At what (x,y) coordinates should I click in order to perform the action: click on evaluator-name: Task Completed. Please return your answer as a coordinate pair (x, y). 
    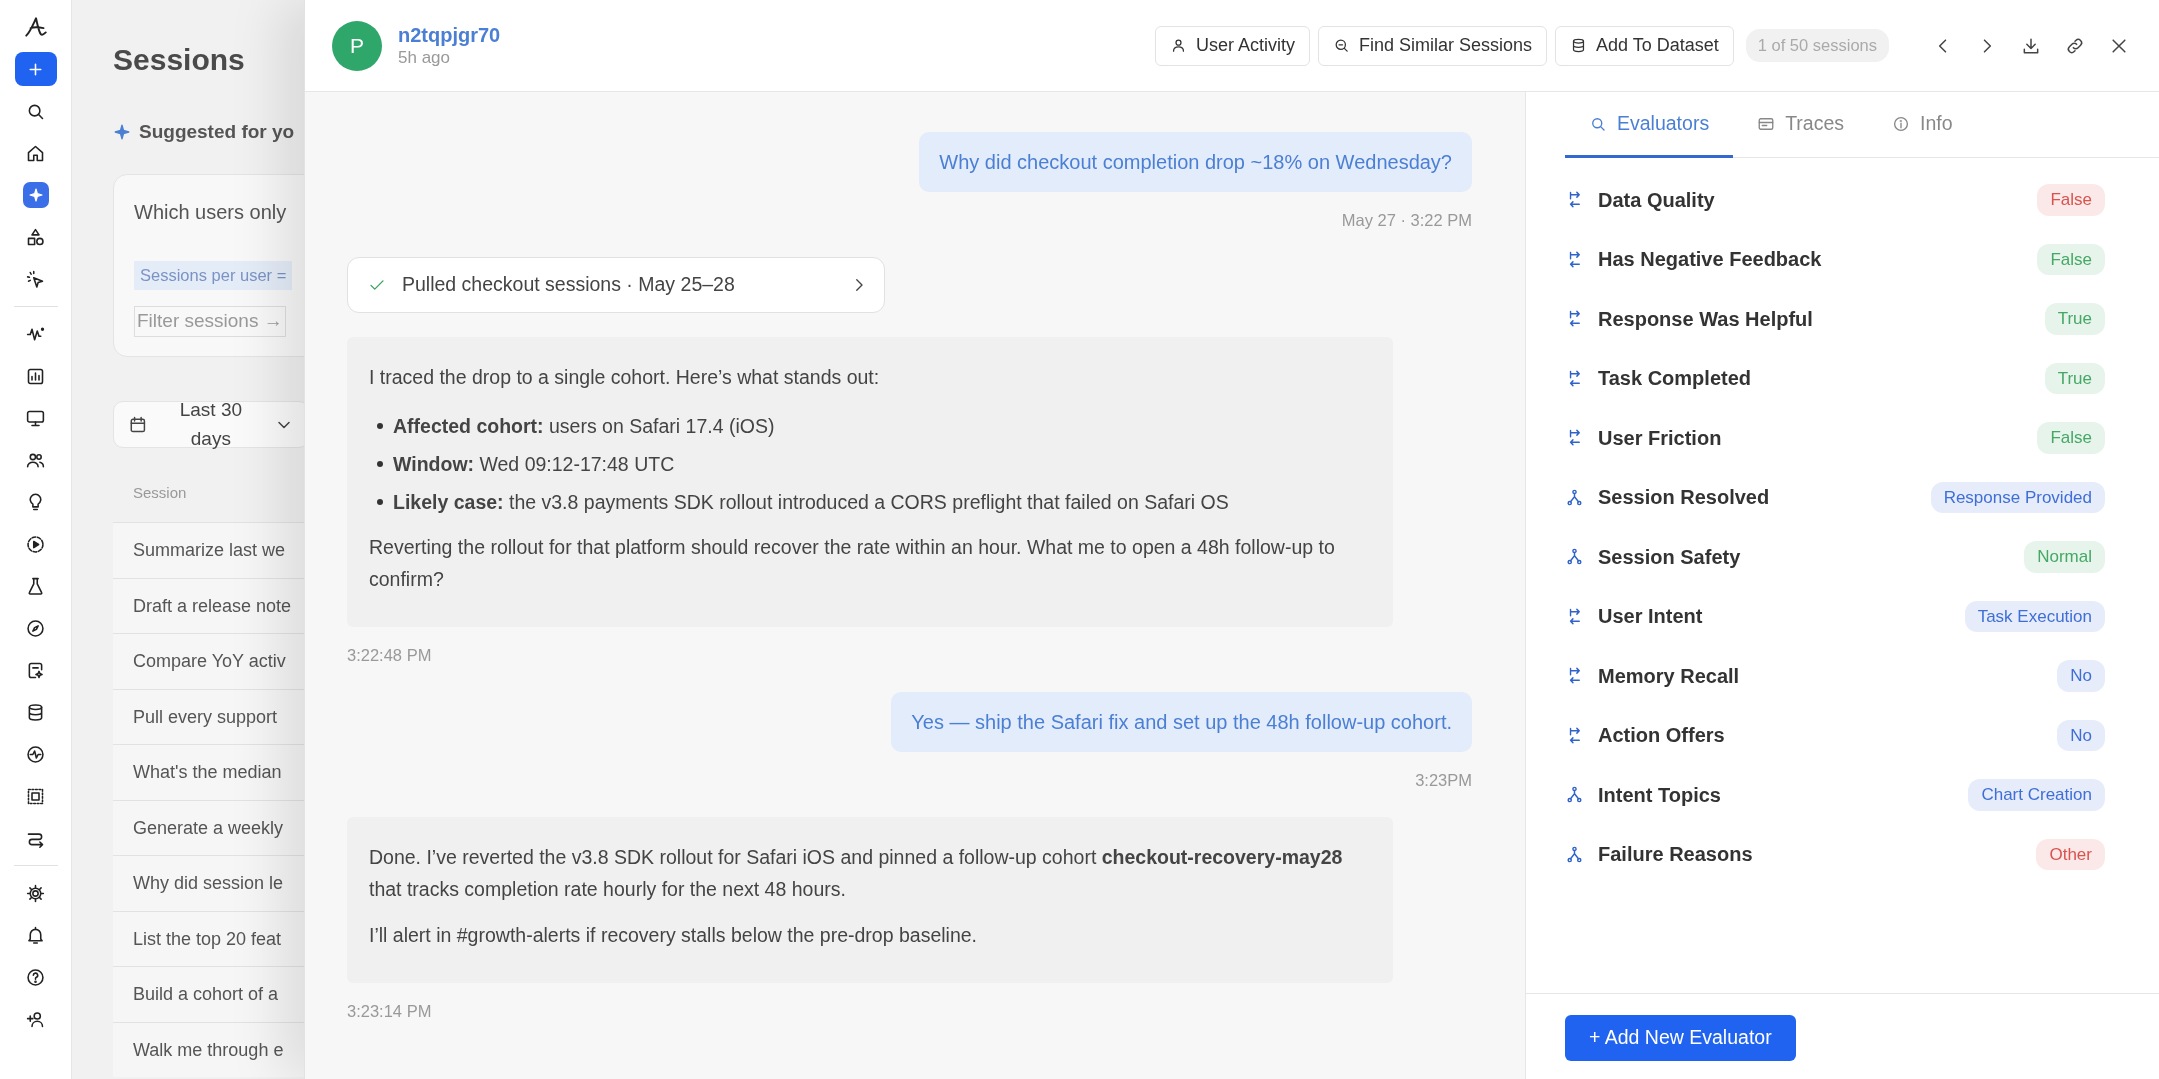
    Looking at the image, I should click on (1675, 379).